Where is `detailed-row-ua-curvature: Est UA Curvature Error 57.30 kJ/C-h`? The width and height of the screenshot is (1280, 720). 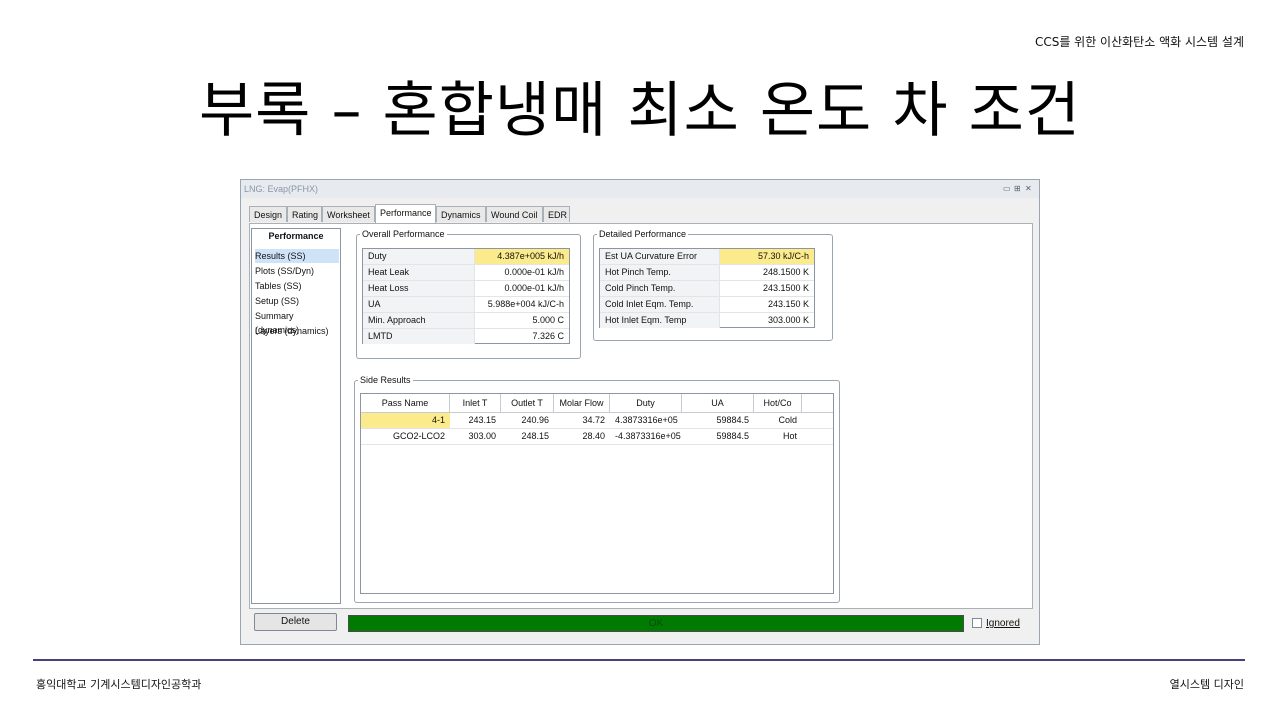 detailed-row-ua-curvature: Est UA Curvature Error 57.30 kJ/C-h is located at coordinates (707, 257).